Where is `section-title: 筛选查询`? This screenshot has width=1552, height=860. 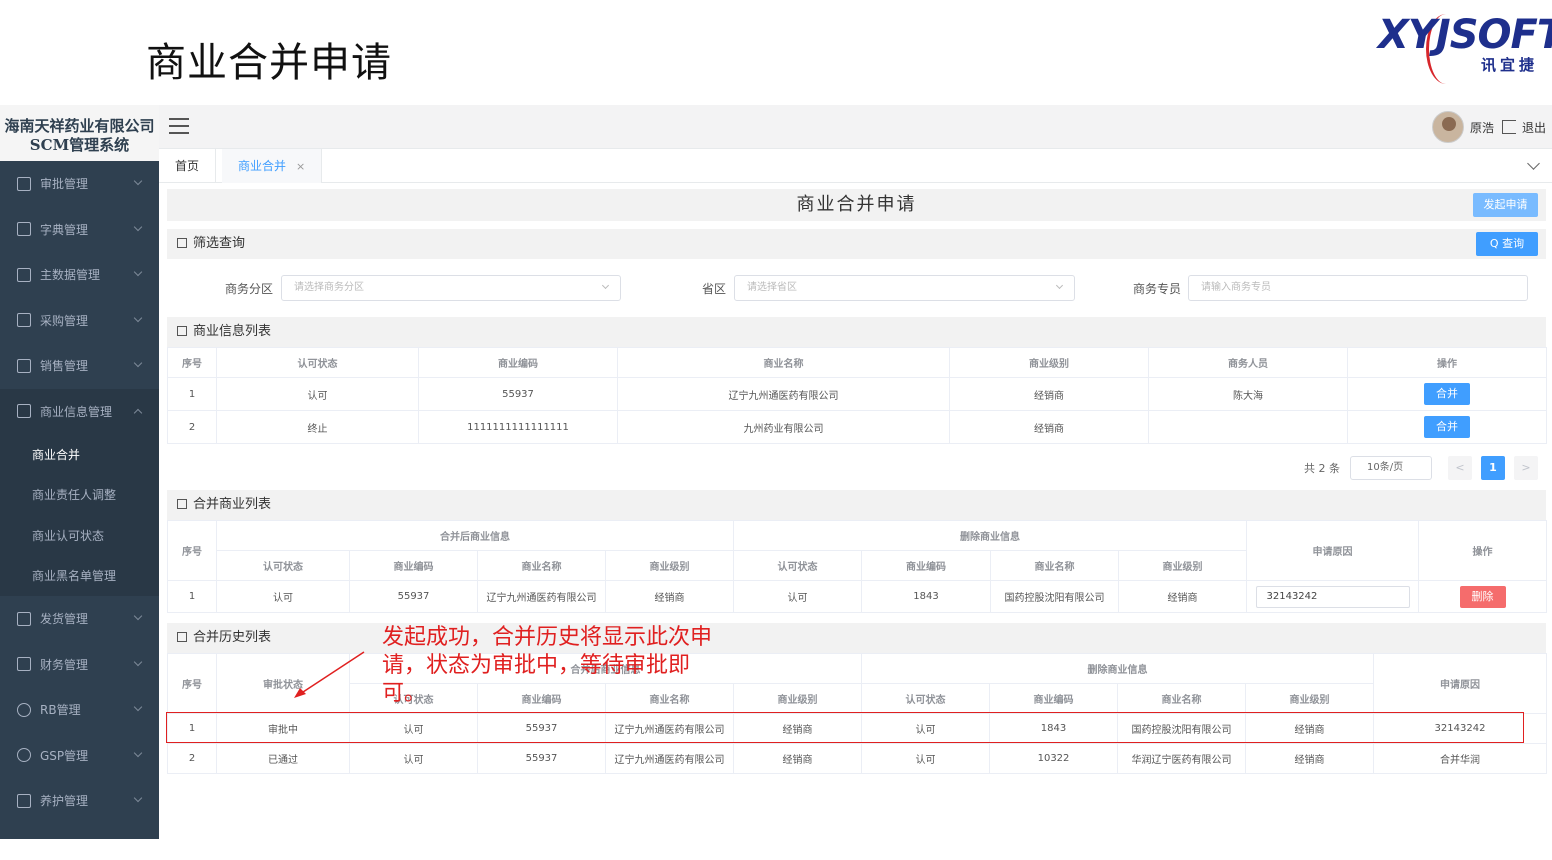 section-title: 筛选查询 is located at coordinates (219, 243).